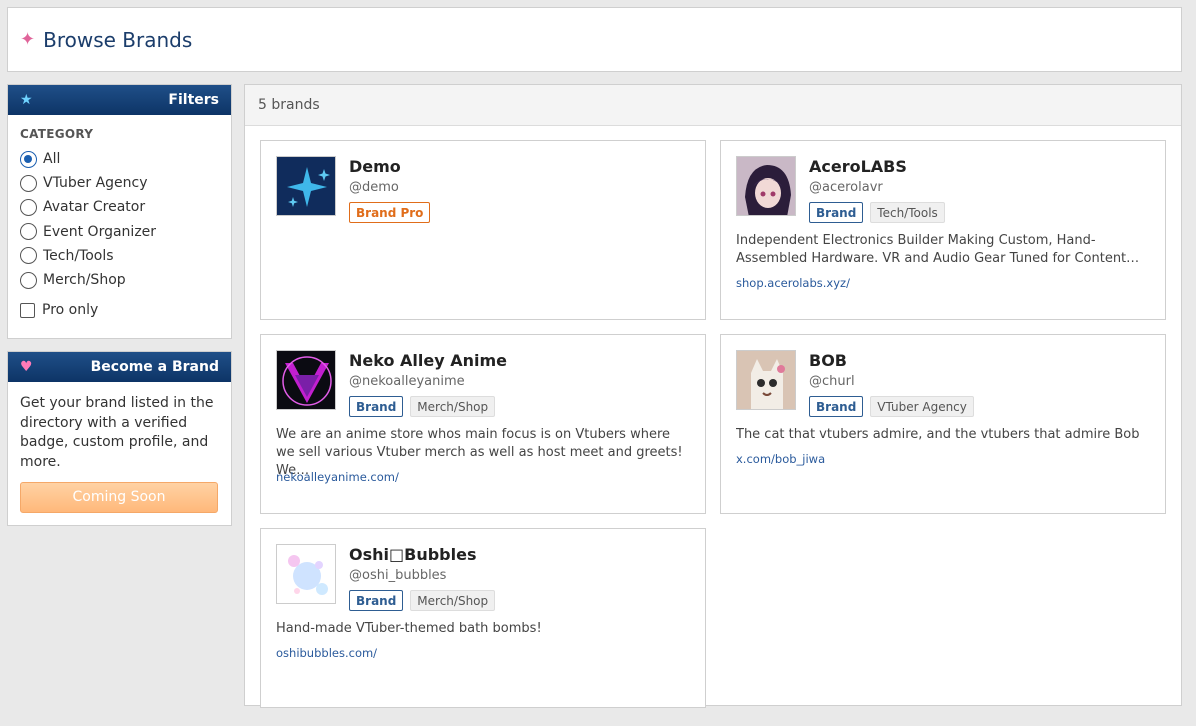  I want to click on category-option-event-organizer: Event Organizer, so click(119, 232).